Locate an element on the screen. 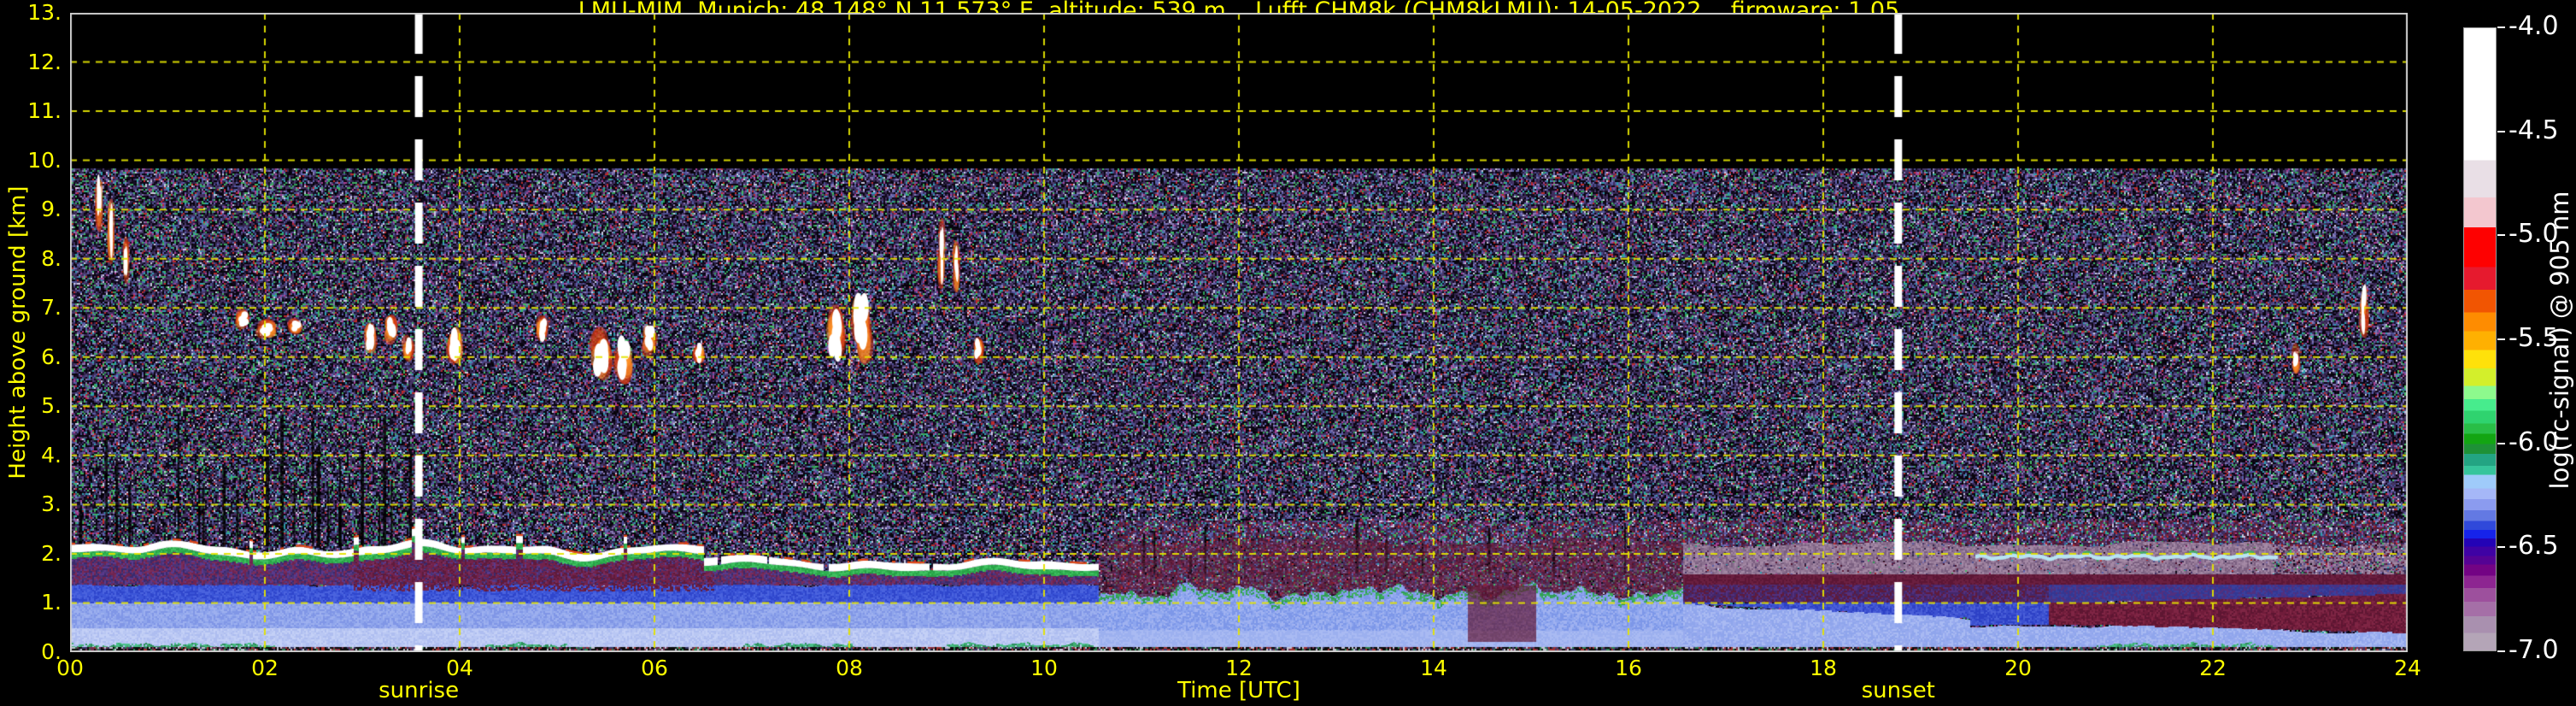 This screenshot has height=706, width=2576. x-tick-label: 12 is located at coordinates (1239, 668).